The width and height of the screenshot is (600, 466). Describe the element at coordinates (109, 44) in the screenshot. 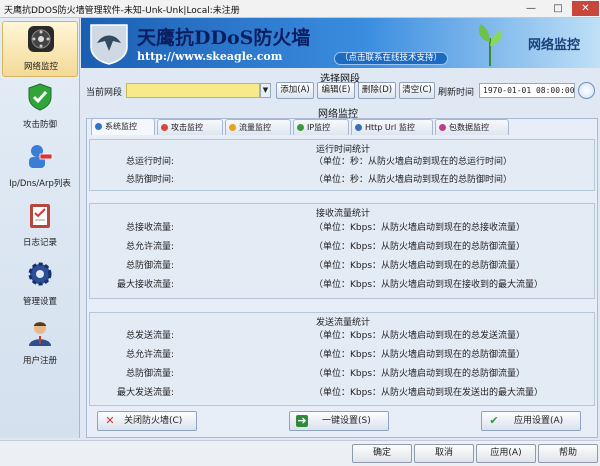

I see `eagle-logo-icon` at that location.